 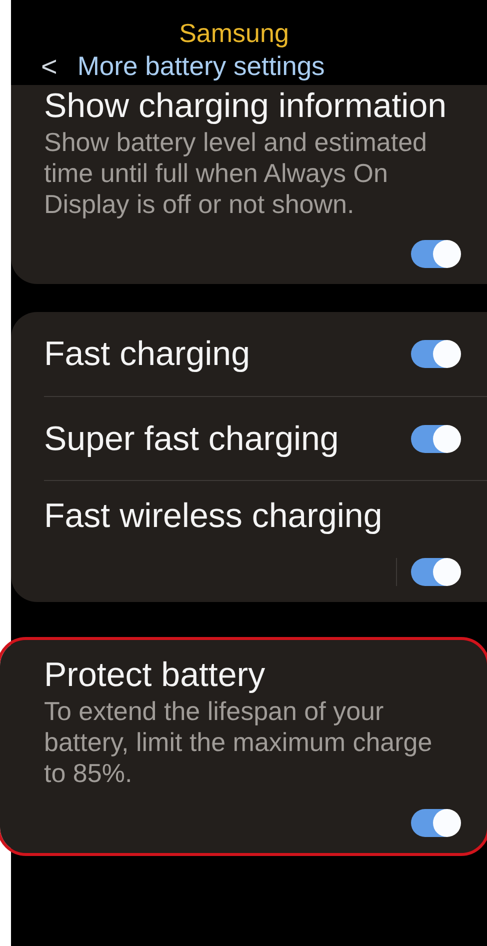 What do you see at coordinates (155, 675) in the screenshot?
I see `setting-title: Protect battery` at bounding box center [155, 675].